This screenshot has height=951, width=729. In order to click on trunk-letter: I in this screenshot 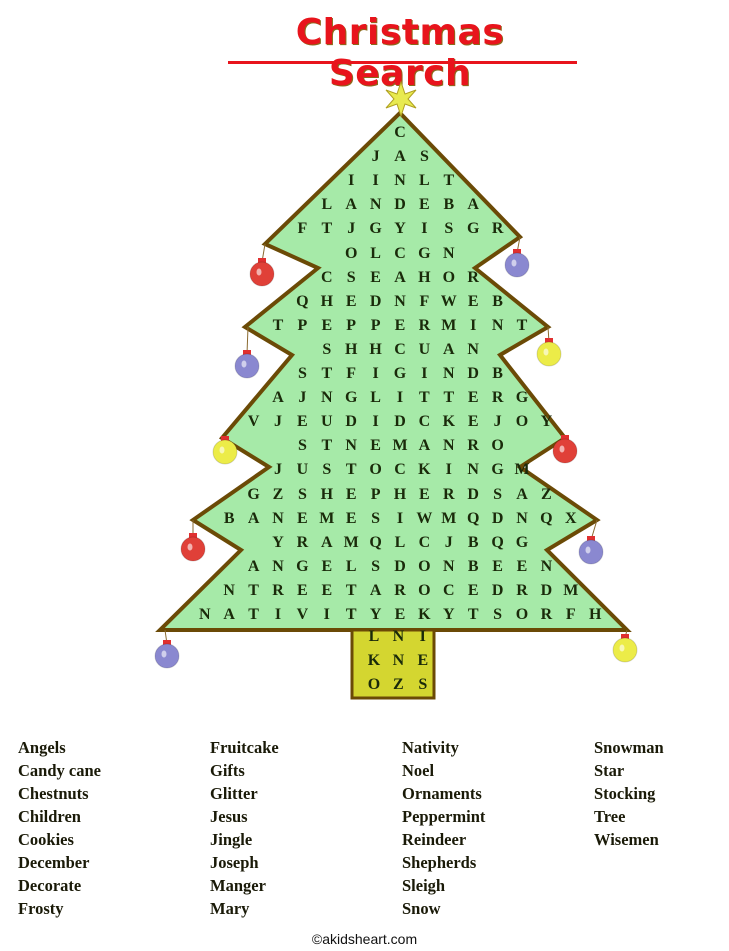, I will do `click(423, 637)`.